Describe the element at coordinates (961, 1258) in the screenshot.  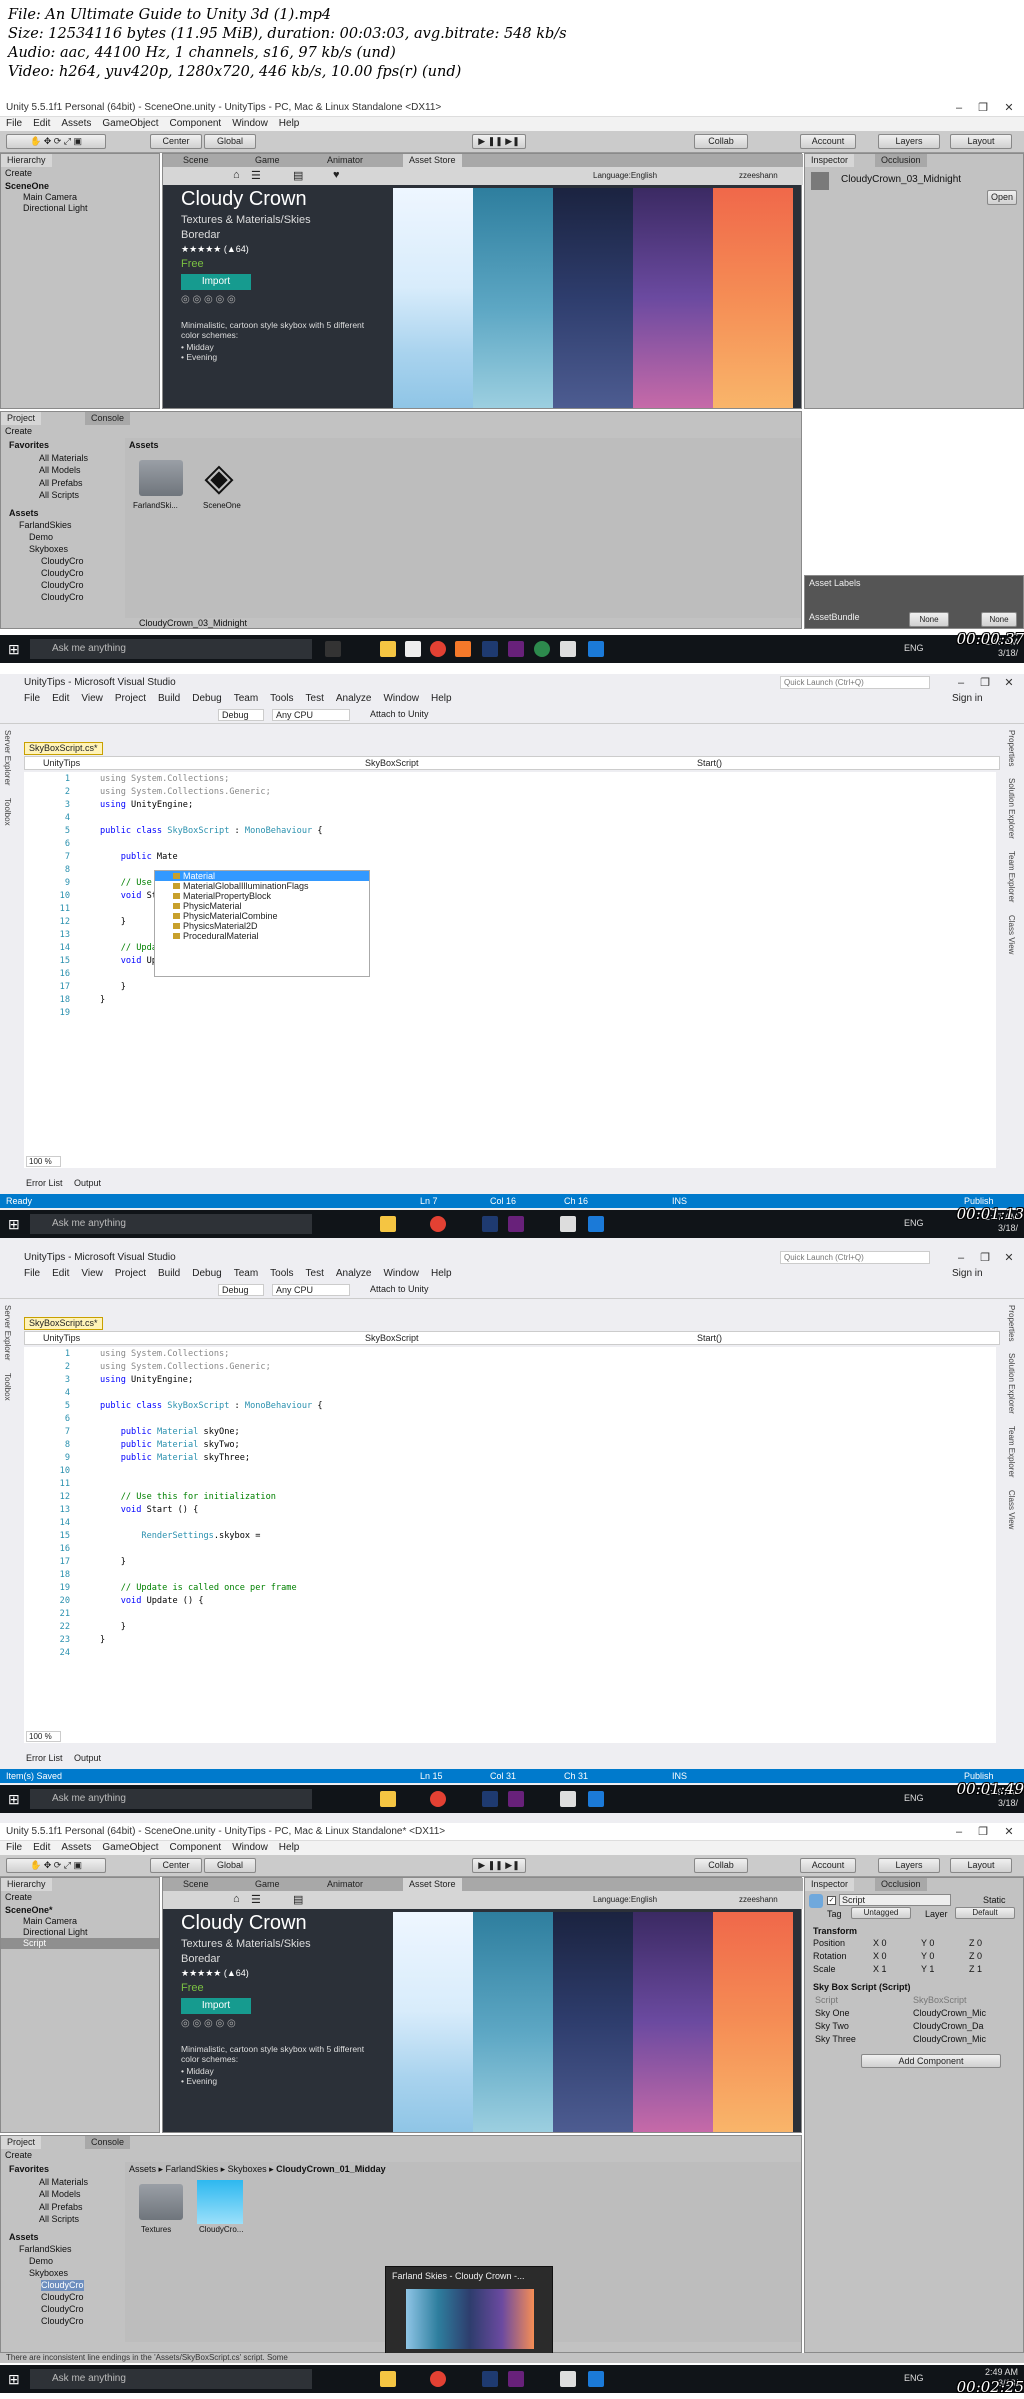
I see `minimize-button: –` at that location.